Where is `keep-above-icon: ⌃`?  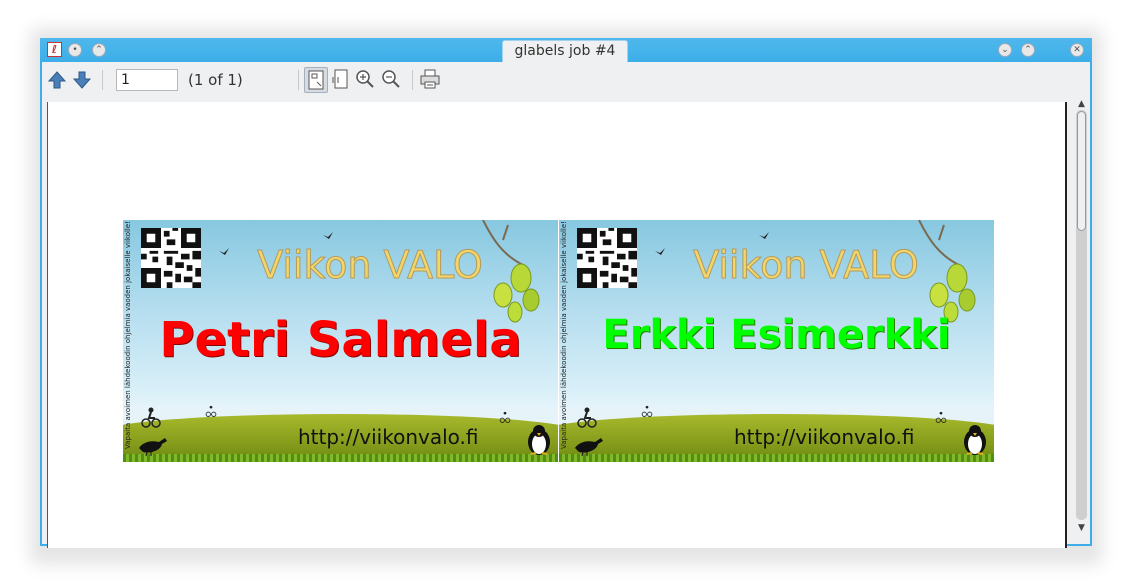
keep-above-icon: ⌃ is located at coordinates (99, 50).